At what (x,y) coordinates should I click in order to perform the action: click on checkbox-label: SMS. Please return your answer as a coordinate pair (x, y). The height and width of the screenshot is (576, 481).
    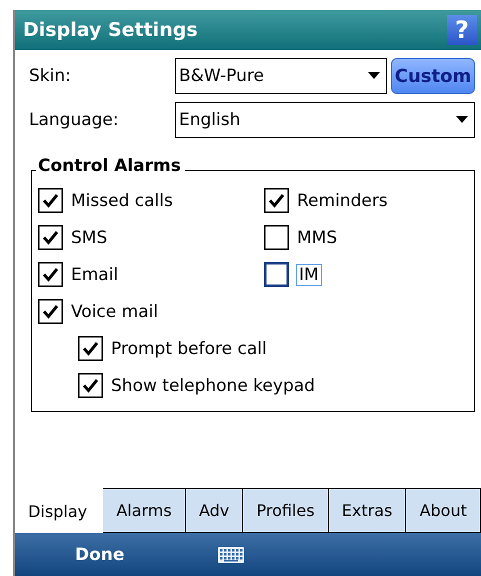
    Looking at the image, I should click on (89, 238).